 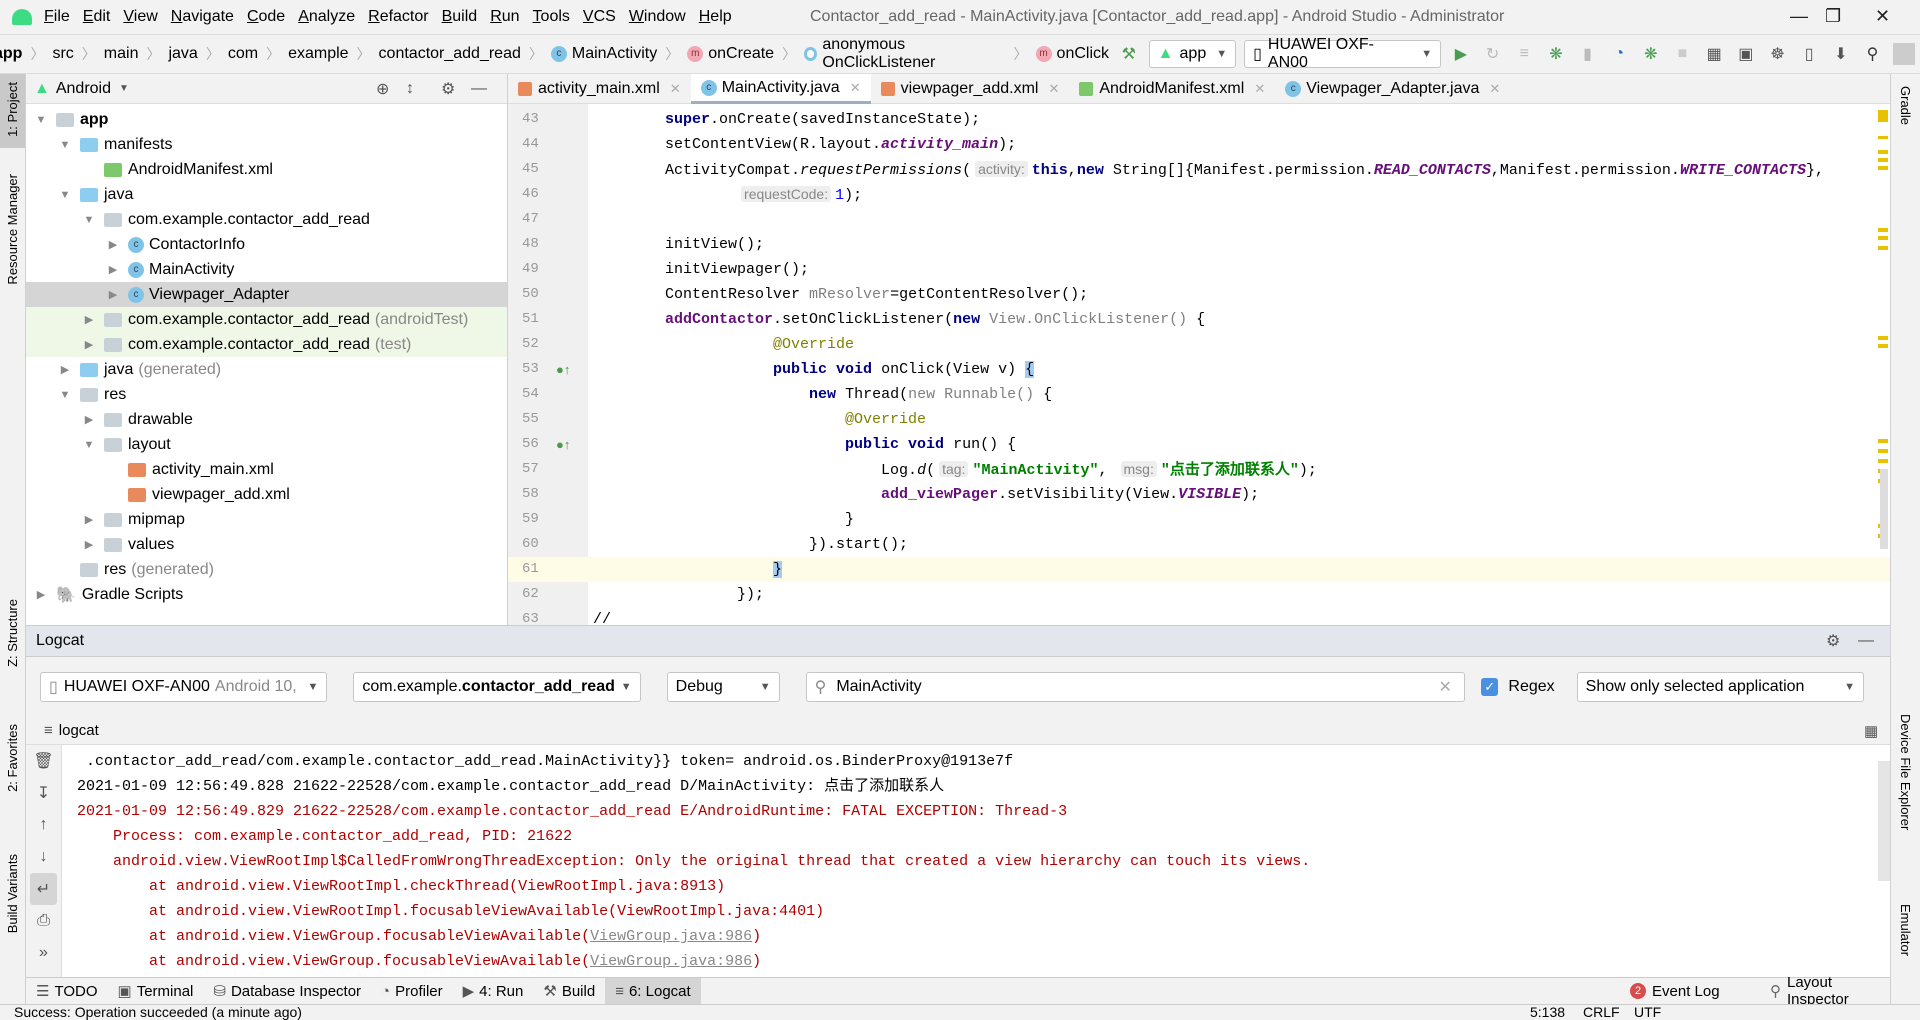 I want to click on stop-icon: ■, so click(x=1683, y=54).